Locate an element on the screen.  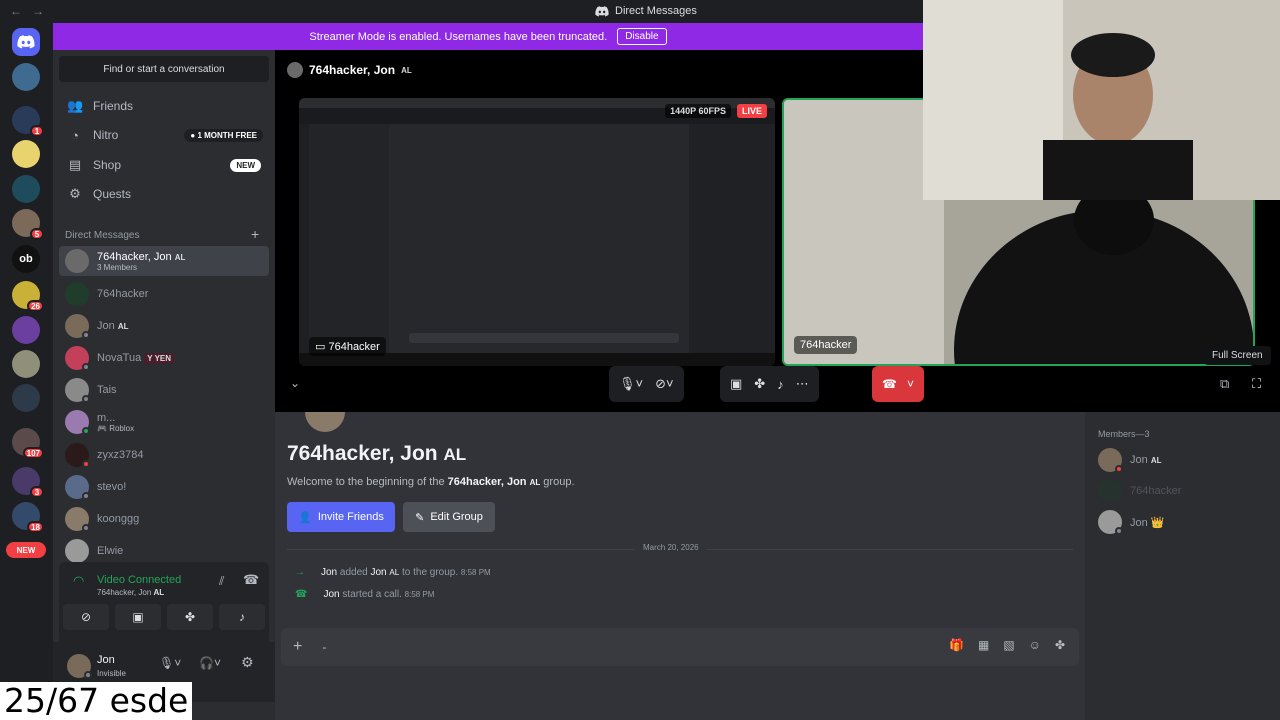
create-dm-plus-icon: + is located at coordinates (255, 234).